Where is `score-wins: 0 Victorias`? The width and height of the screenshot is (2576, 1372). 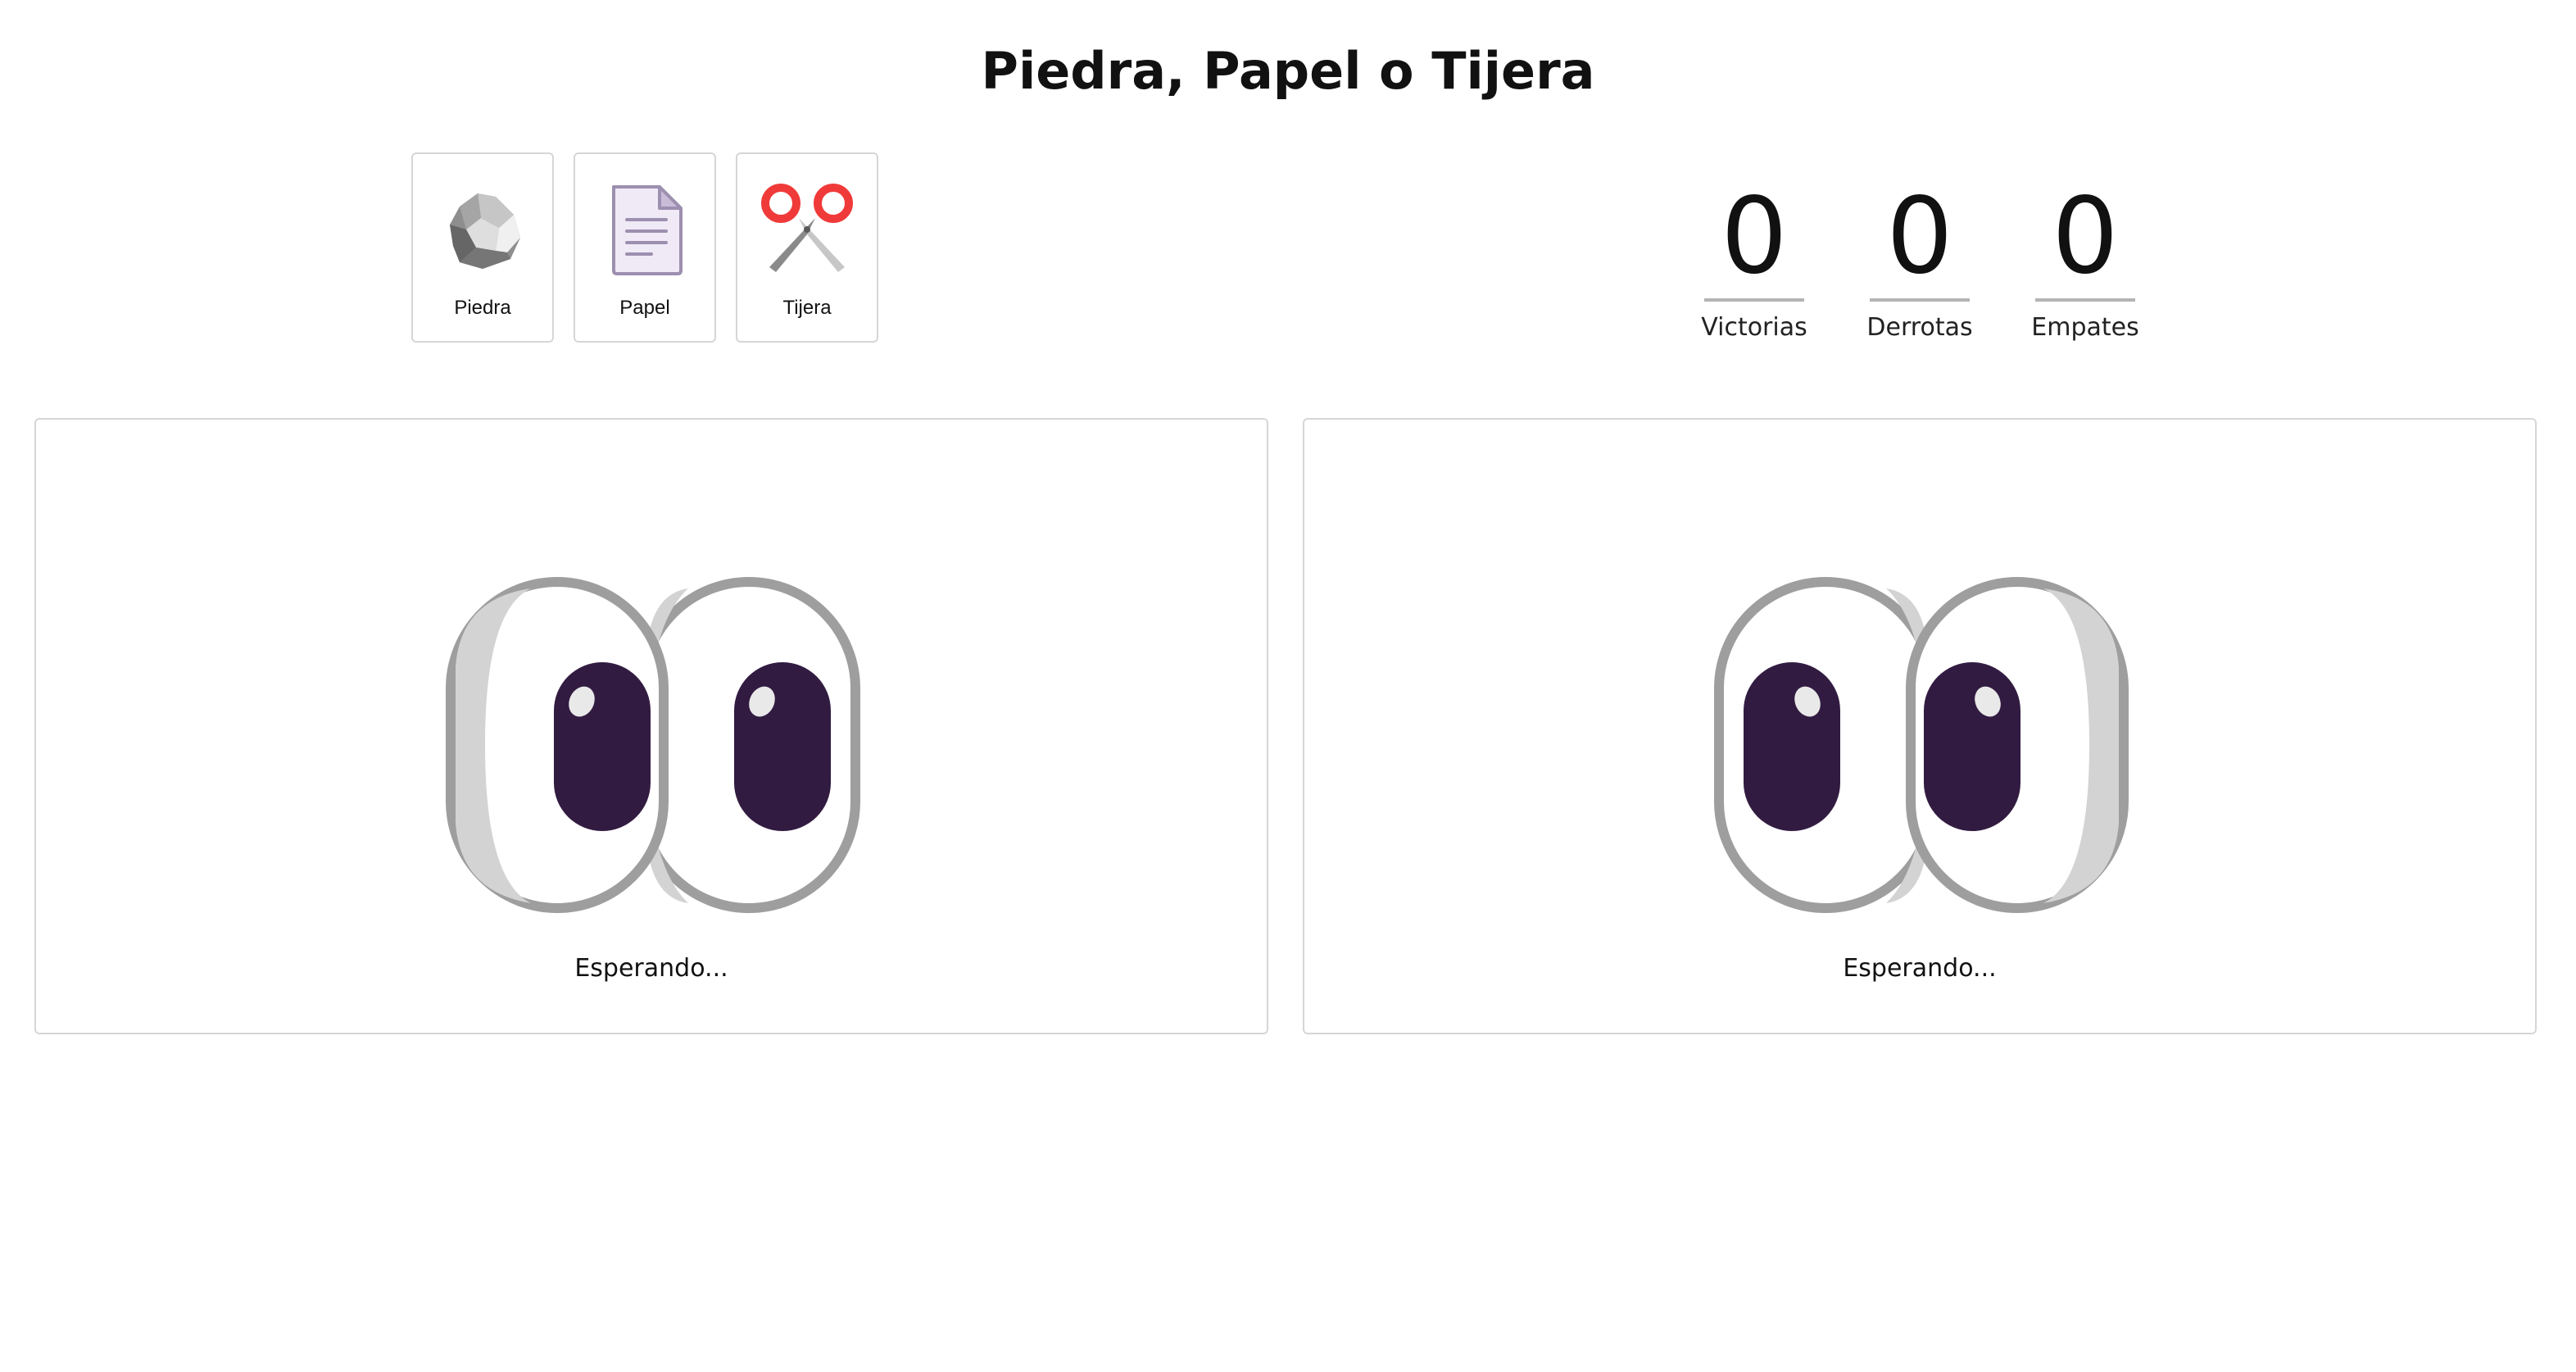
score-wins: 0 Victorias is located at coordinates (1754, 260).